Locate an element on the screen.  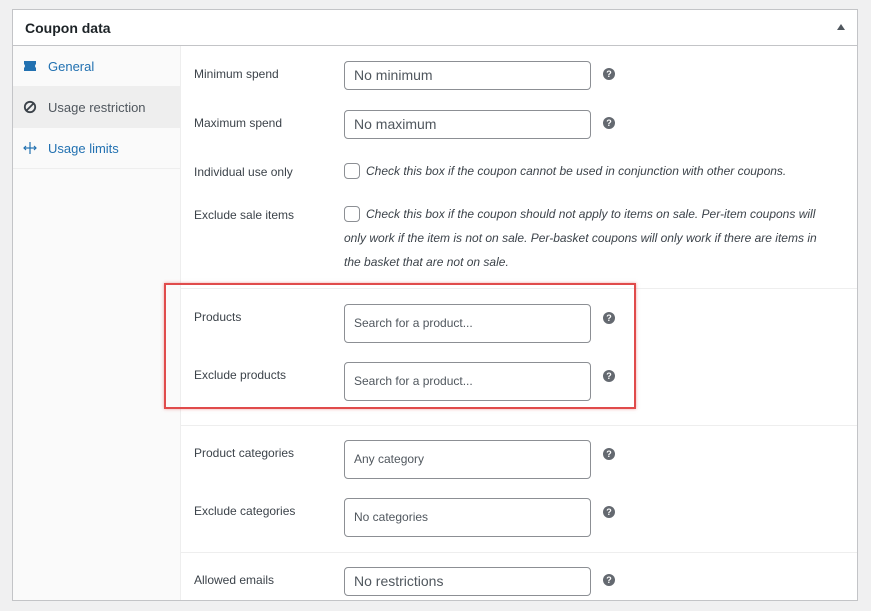
maximum-spend-help-icon: ? is located at coordinates (609, 123).